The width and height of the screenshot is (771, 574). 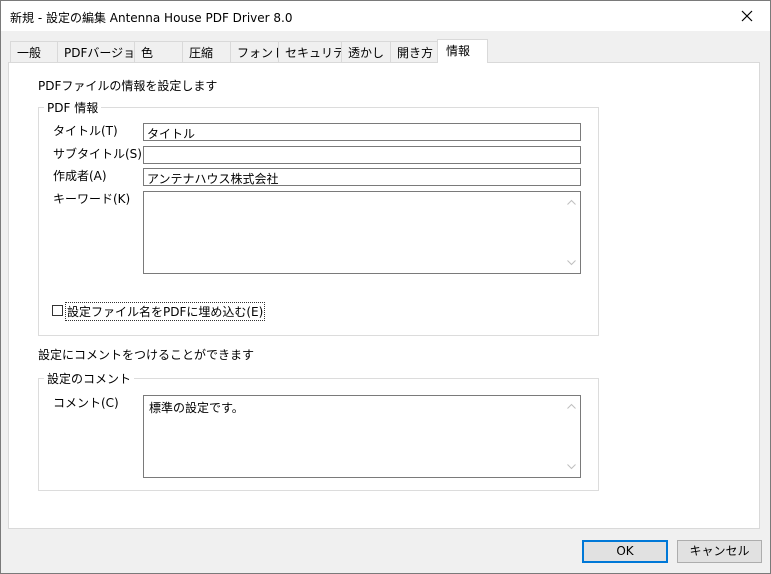 What do you see at coordinates (362, 232) in the screenshot?
I see `keywords-textarea` at bounding box center [362, 232].